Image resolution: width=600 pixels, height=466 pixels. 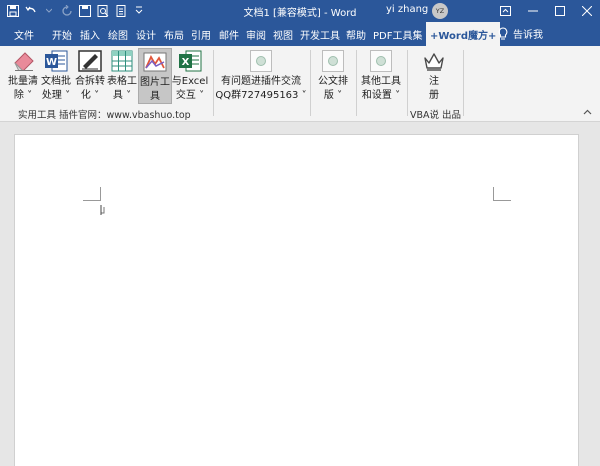 I want to click on tab-file: 文件, so click(x=24, y=34).